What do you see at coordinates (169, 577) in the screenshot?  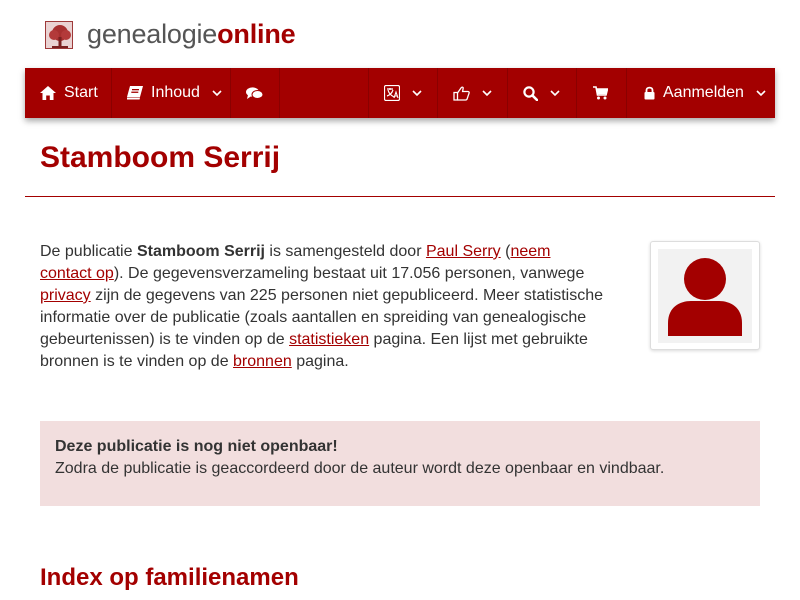 I see `surname-index-heading: Index op familienamen` at bounding box center [169, 577].